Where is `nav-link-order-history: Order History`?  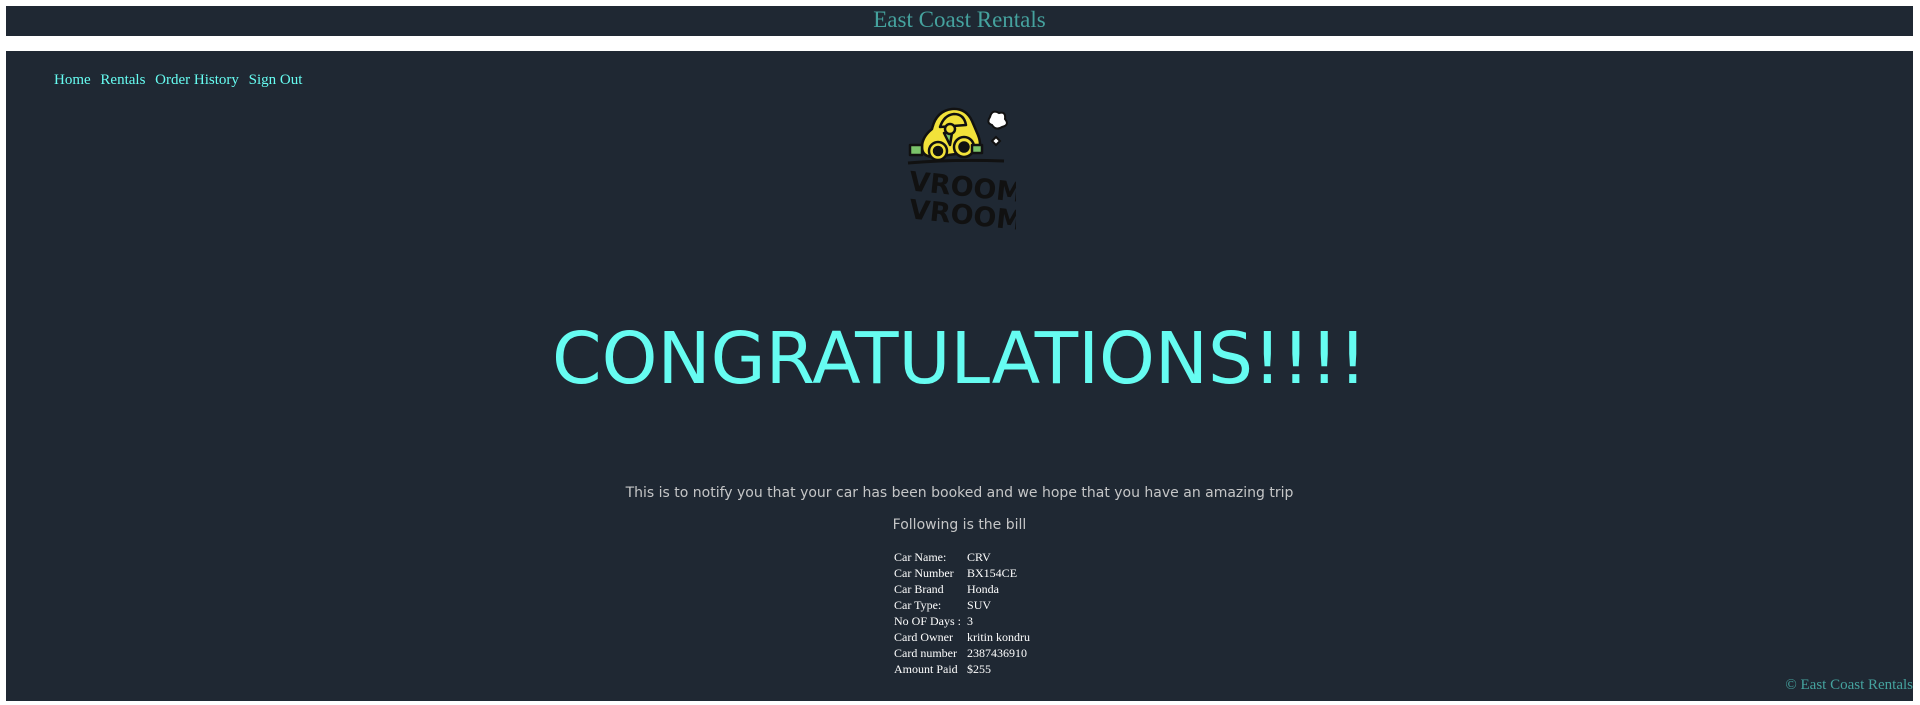 nav-link-order-history: Order History is located at coordinates (197, 80).